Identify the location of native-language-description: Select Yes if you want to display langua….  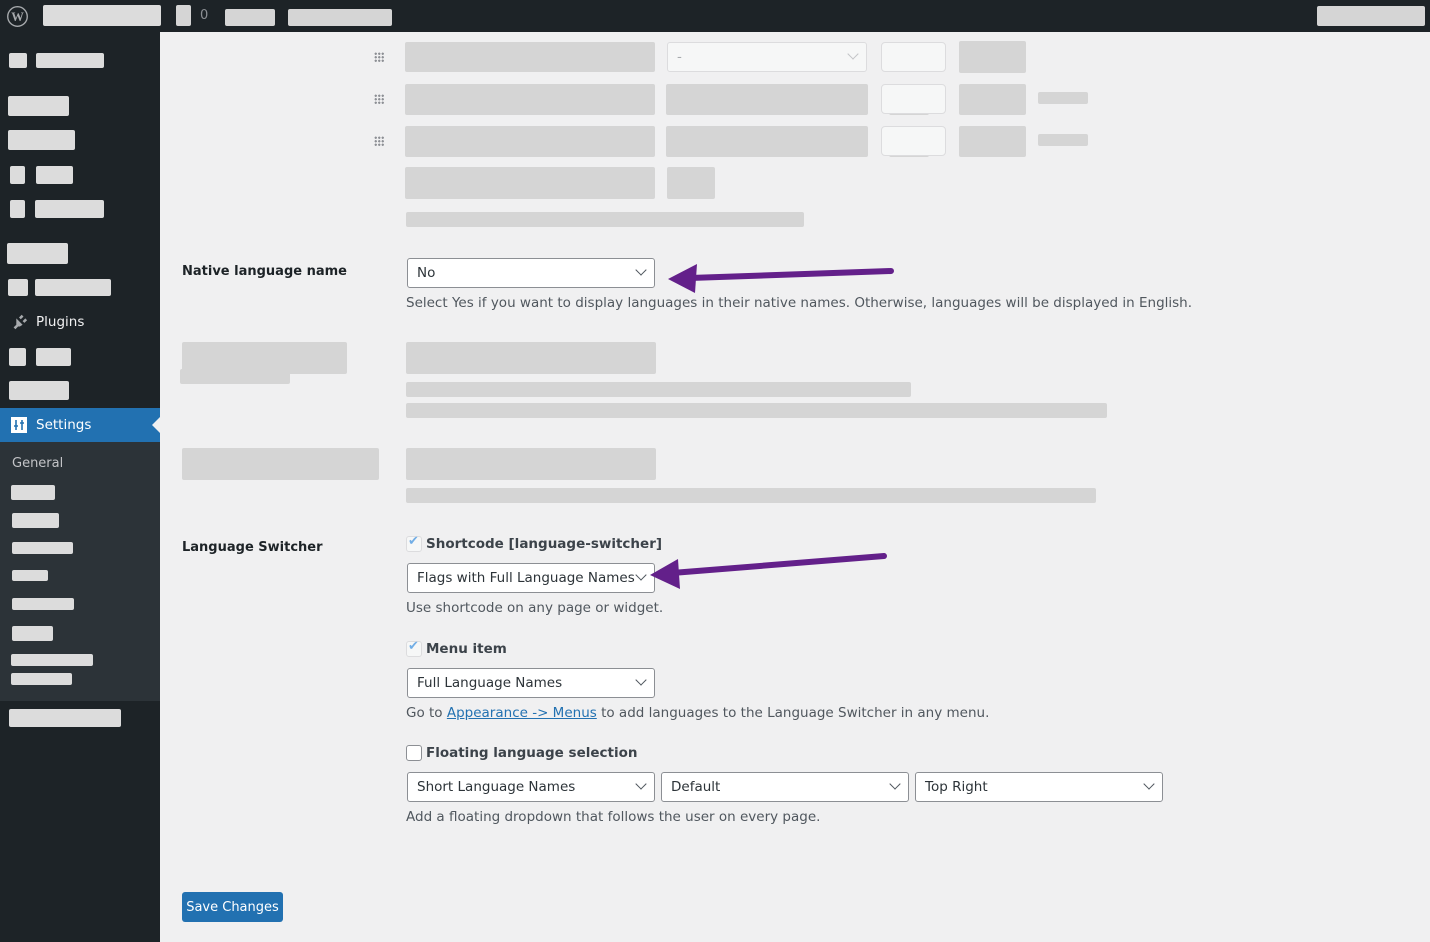
(799, 303).